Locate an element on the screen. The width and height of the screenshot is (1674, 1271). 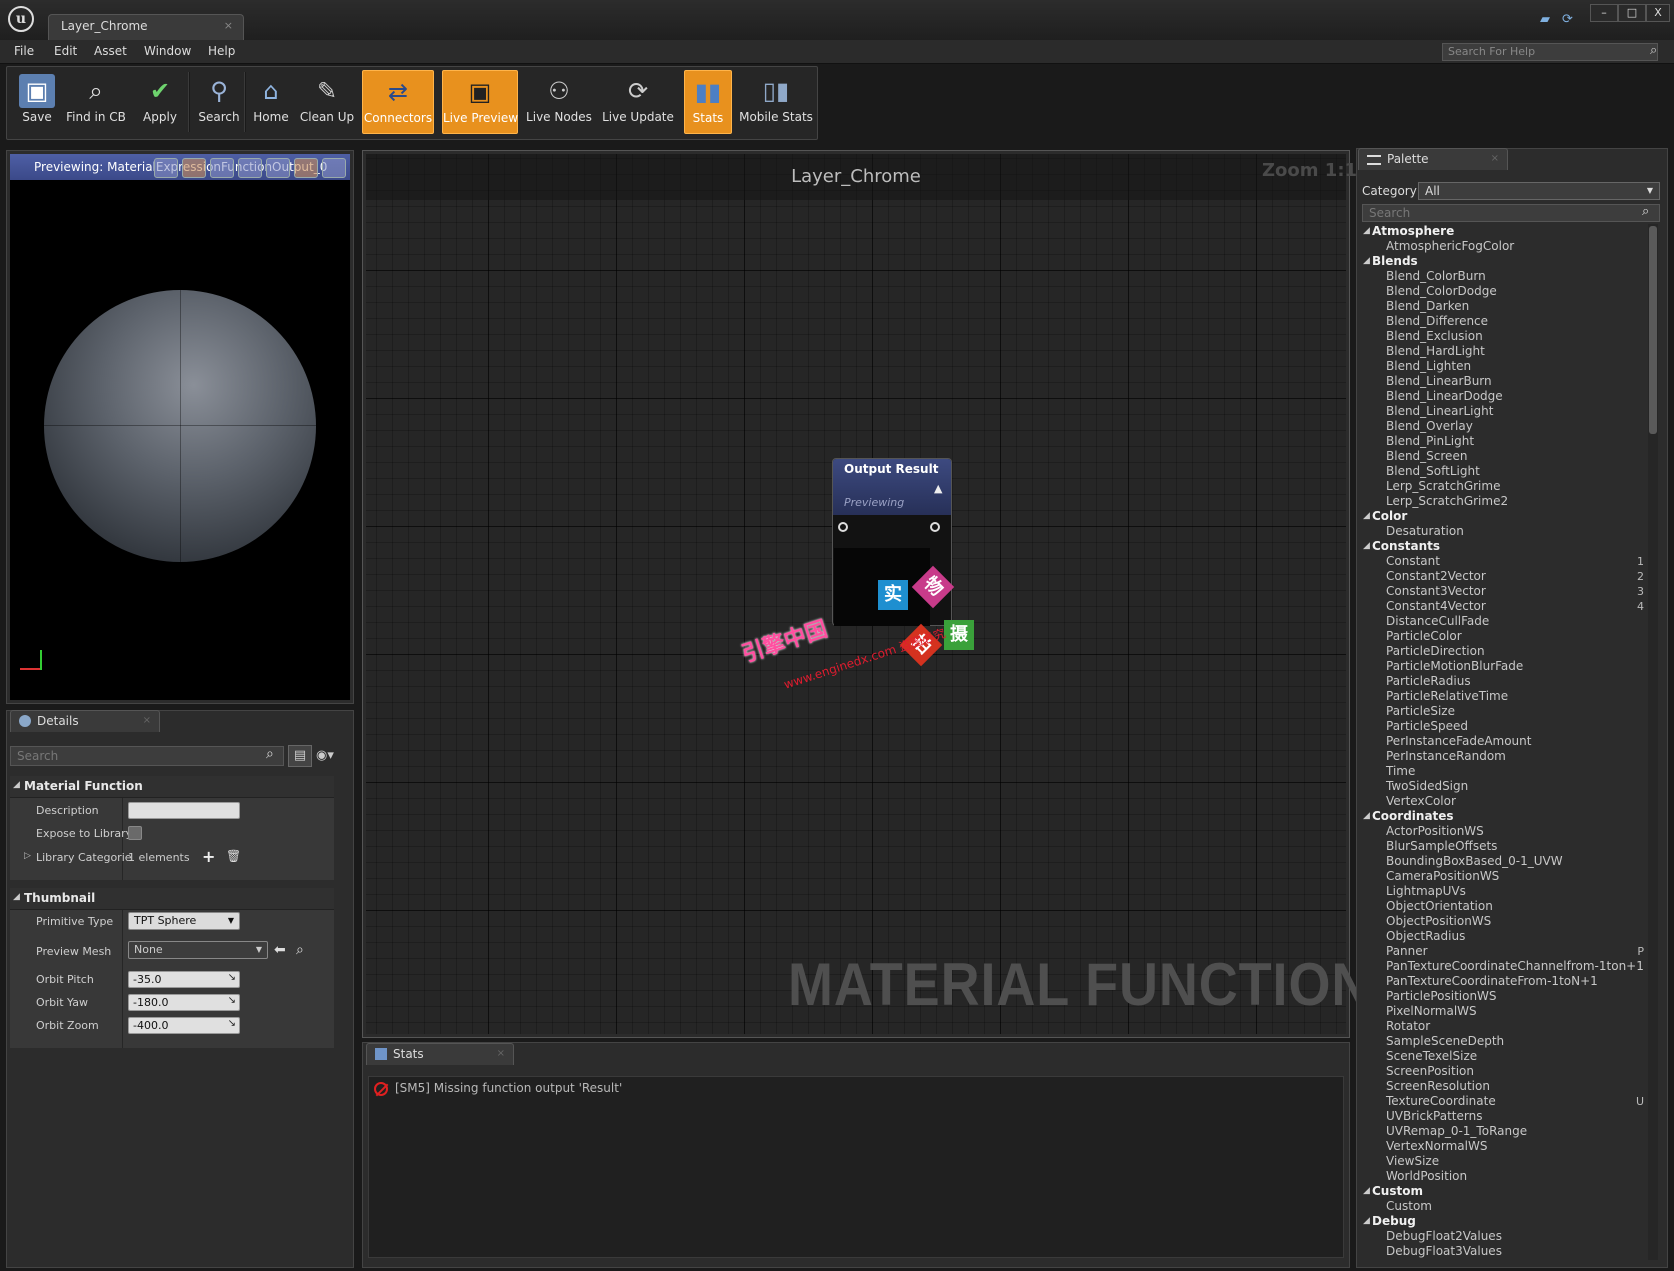
sync-icon: ⟳ is located at coordinates (1571, 19).